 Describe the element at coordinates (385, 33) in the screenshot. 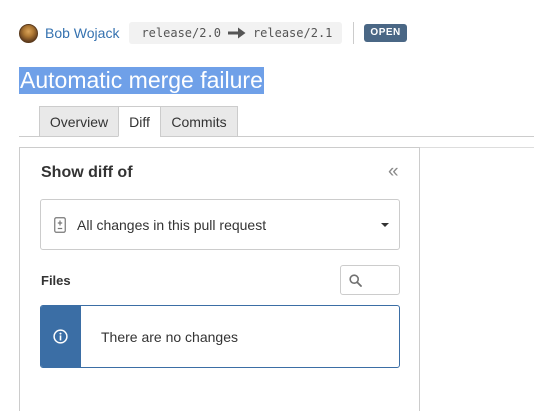

I see `status-badge: OPEN` at that location.